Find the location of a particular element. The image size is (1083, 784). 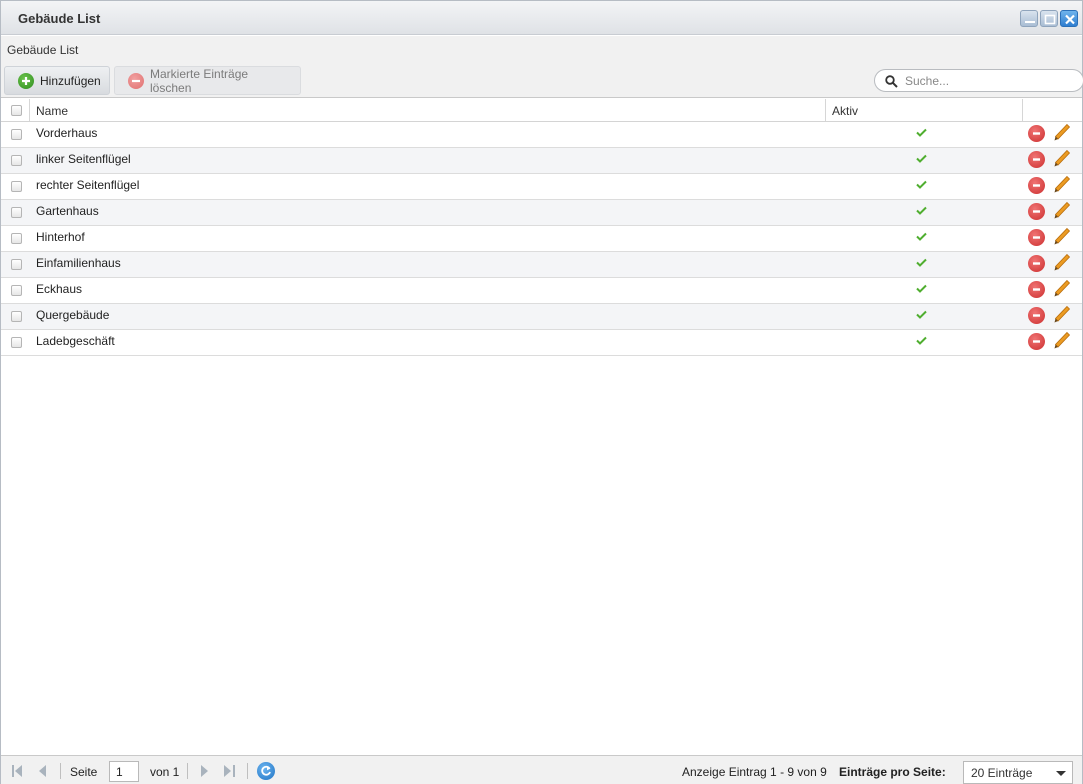

previous-page-icon is located at coordinates (42, 771).